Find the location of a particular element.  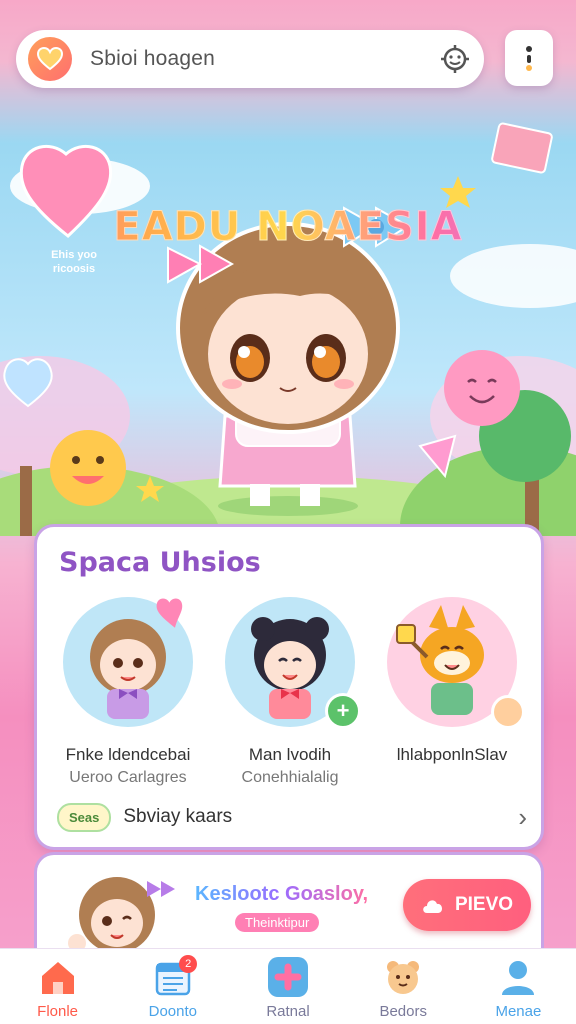

banner-character-illustration is located at coordinates (121, 912).